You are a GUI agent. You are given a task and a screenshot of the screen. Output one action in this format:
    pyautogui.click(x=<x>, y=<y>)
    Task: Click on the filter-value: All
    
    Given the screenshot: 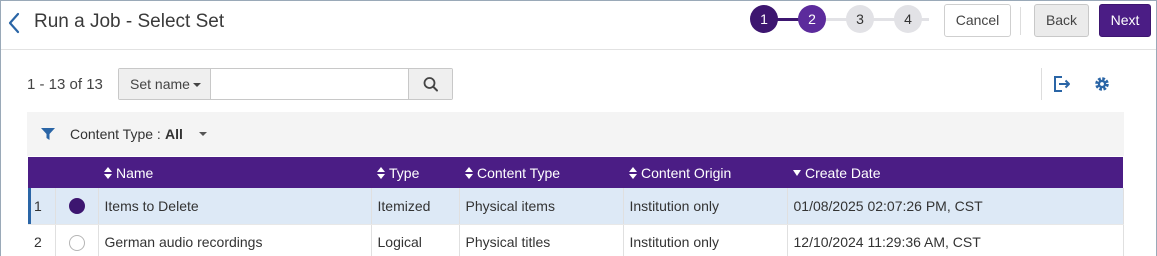 What is the action you would take?
    pyautogui.click(x=174, y=134)
    